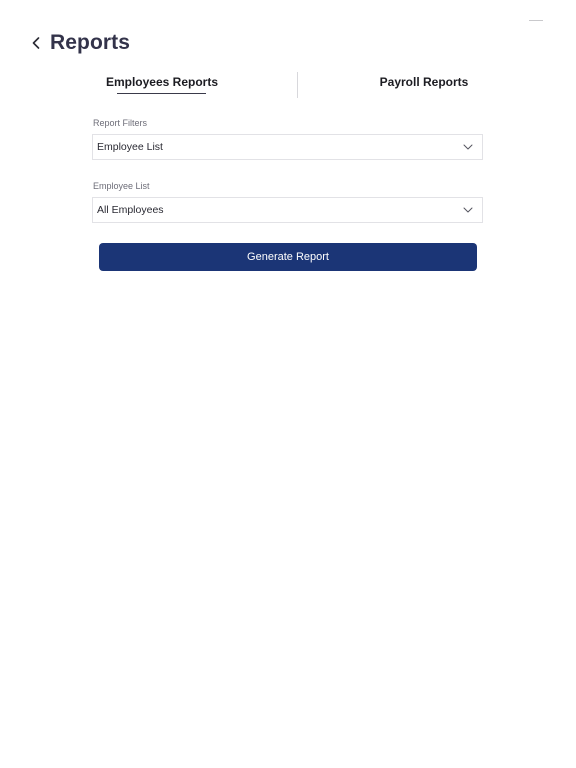  I want to click on report-tabs: Employees Reports Payroll Reports, so click(288, 85).